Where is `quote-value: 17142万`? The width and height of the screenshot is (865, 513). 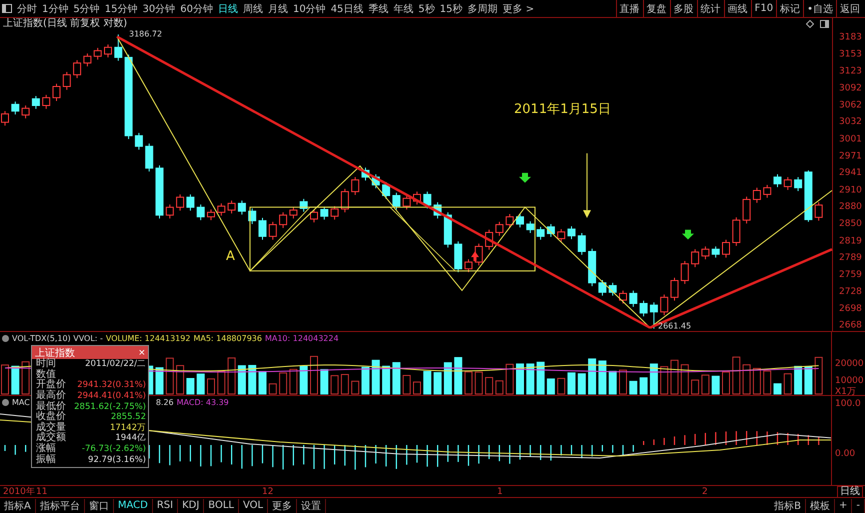 quote-value: 17142万 is located at coordinates (128, 427).